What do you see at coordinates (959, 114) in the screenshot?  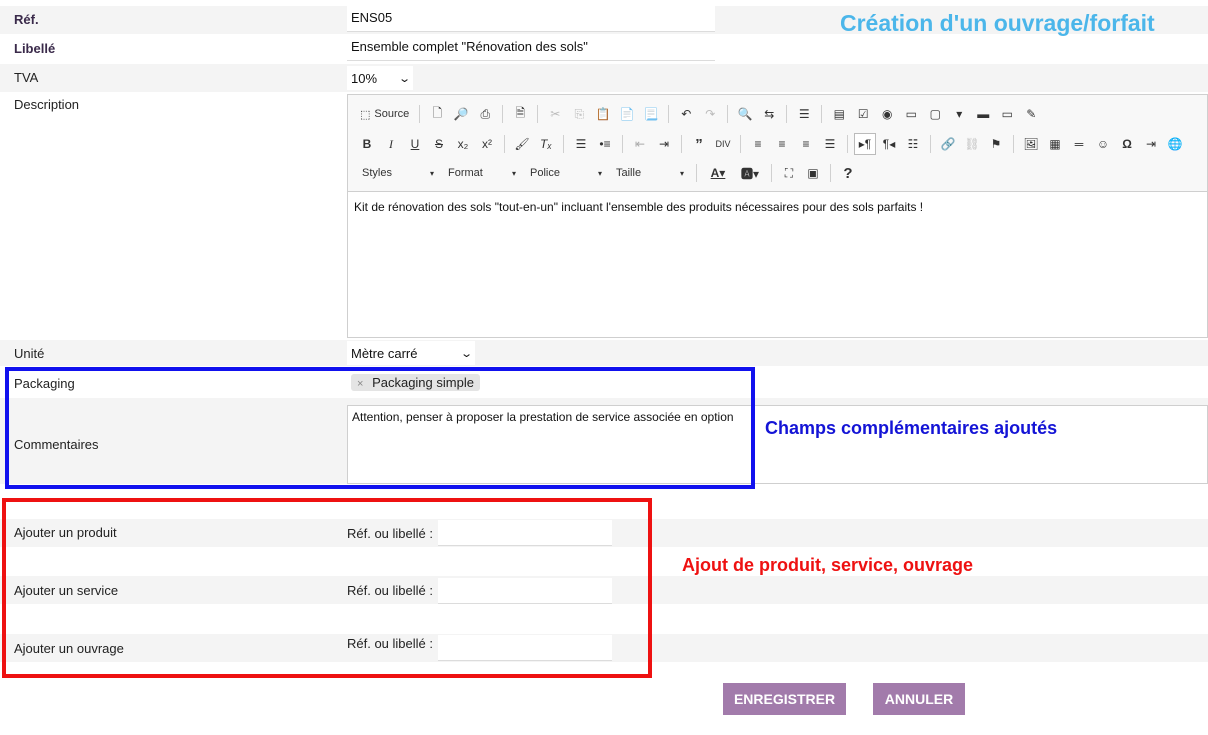 I see `select-field-icon: ▾` at bounding box center [959, 114].